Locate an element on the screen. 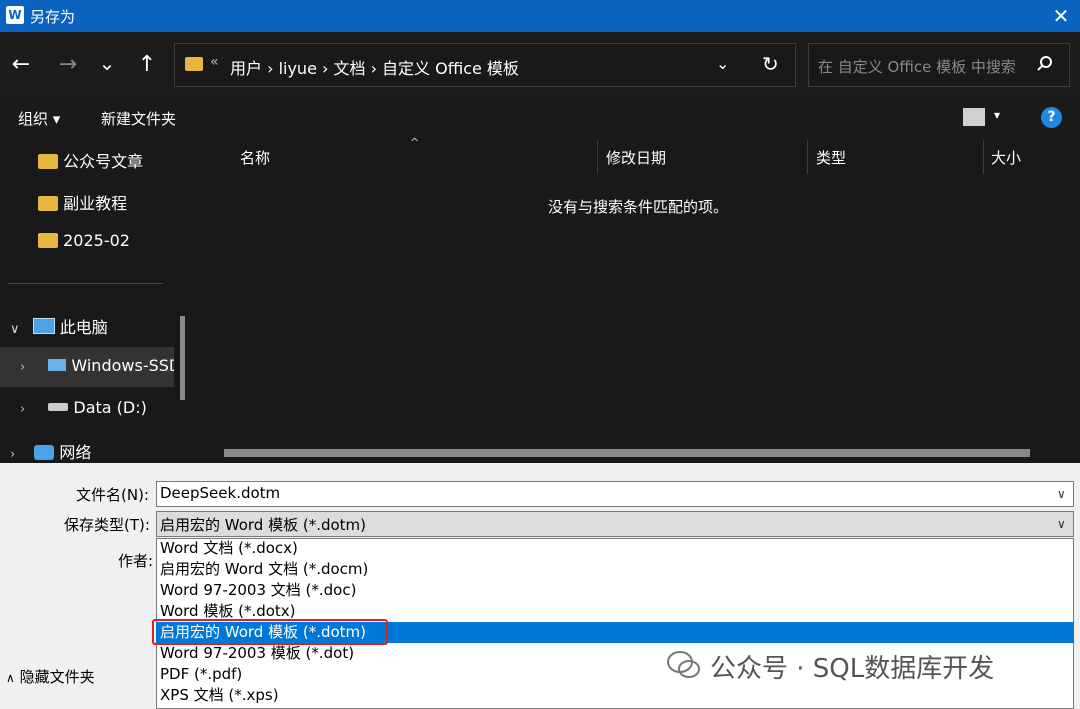 The image size is (1080, 709). sidebar-item-label: Windows-SSD is located at coordinates (122, 365).